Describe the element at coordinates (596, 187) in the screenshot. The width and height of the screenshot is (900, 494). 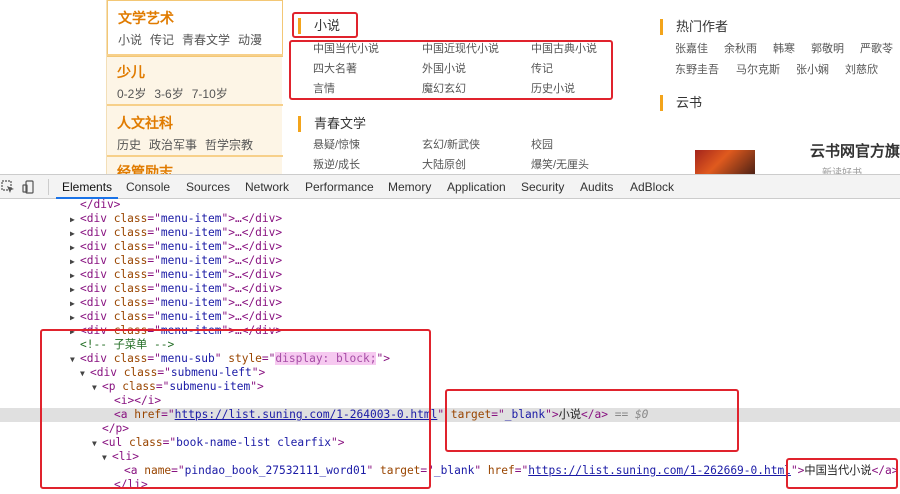
I see `tab-audits: Audits` at that location.